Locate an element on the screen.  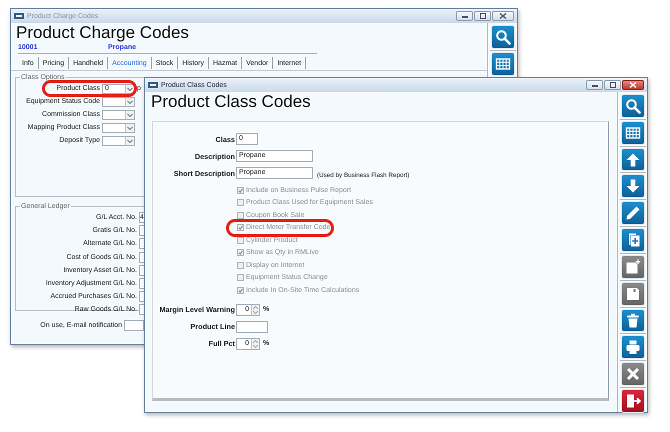
exit-door-icon is located at coordinates (632, 401).